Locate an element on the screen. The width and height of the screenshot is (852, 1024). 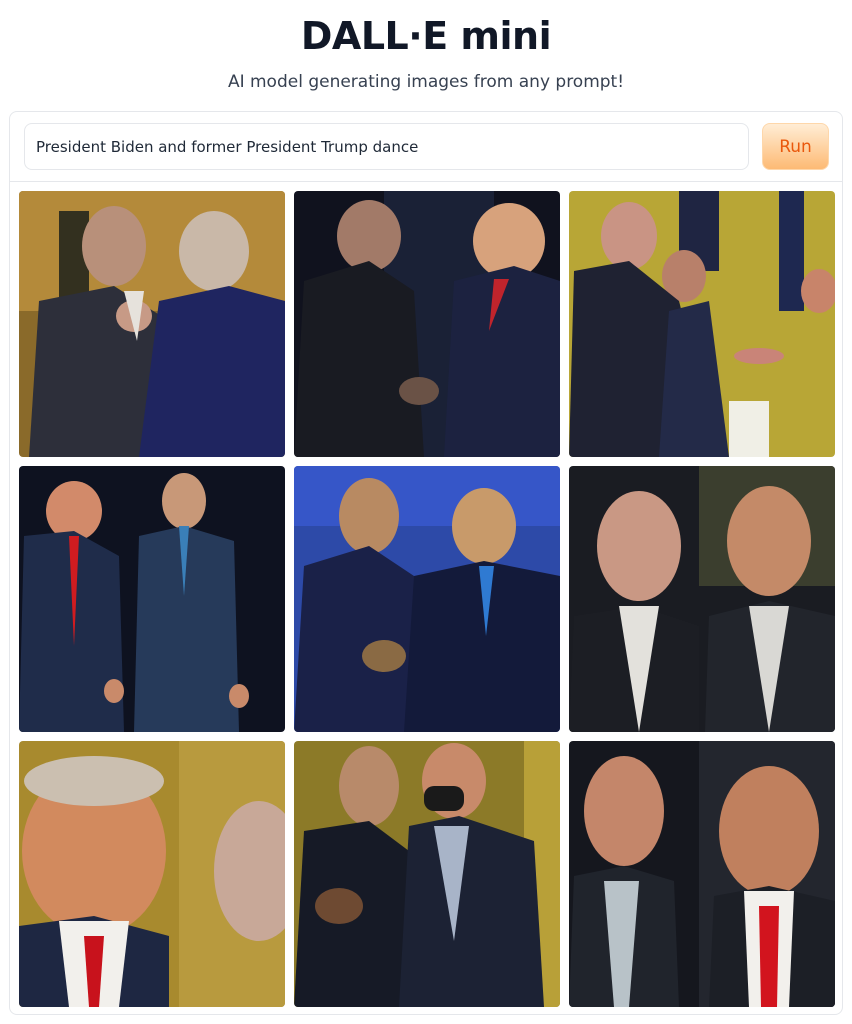
page-title: DALL·E mini is located at coordinates (426, 36).